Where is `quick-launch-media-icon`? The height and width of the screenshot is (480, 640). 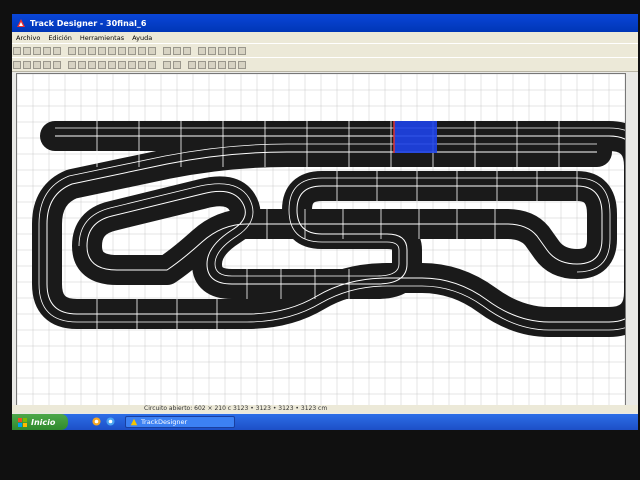
quick-launch-media-icon is located at coordinates (96, 421).